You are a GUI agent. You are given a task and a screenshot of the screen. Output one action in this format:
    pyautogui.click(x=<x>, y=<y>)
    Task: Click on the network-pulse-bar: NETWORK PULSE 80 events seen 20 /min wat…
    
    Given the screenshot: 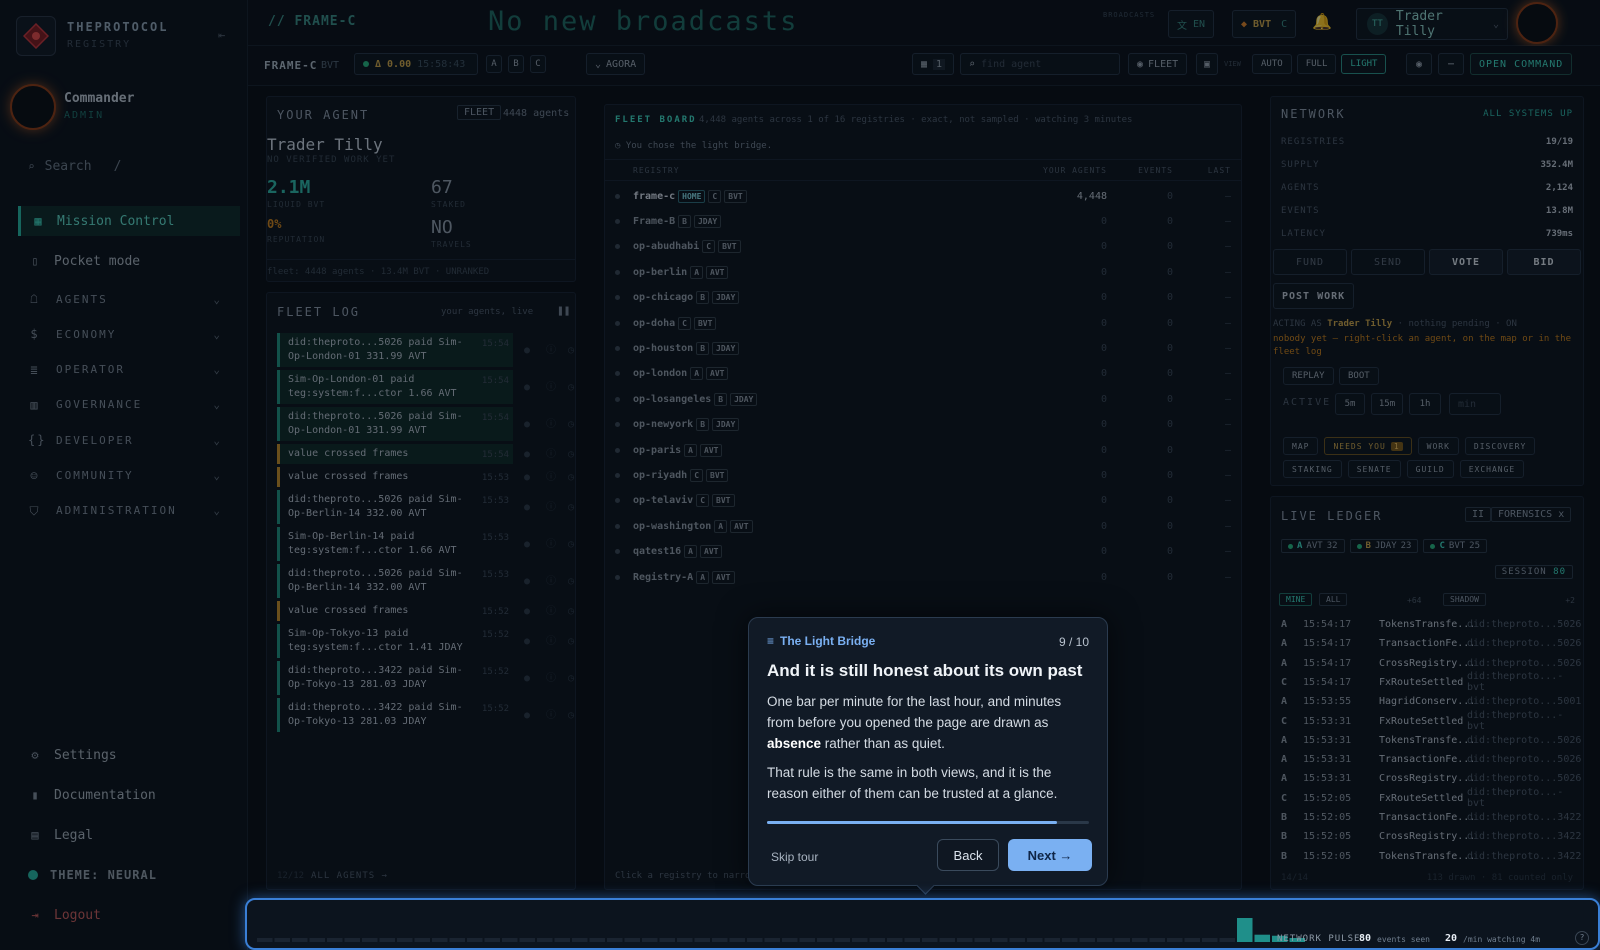 What is the action you would take?
    pyautogui.click(x=922, y=924)
    